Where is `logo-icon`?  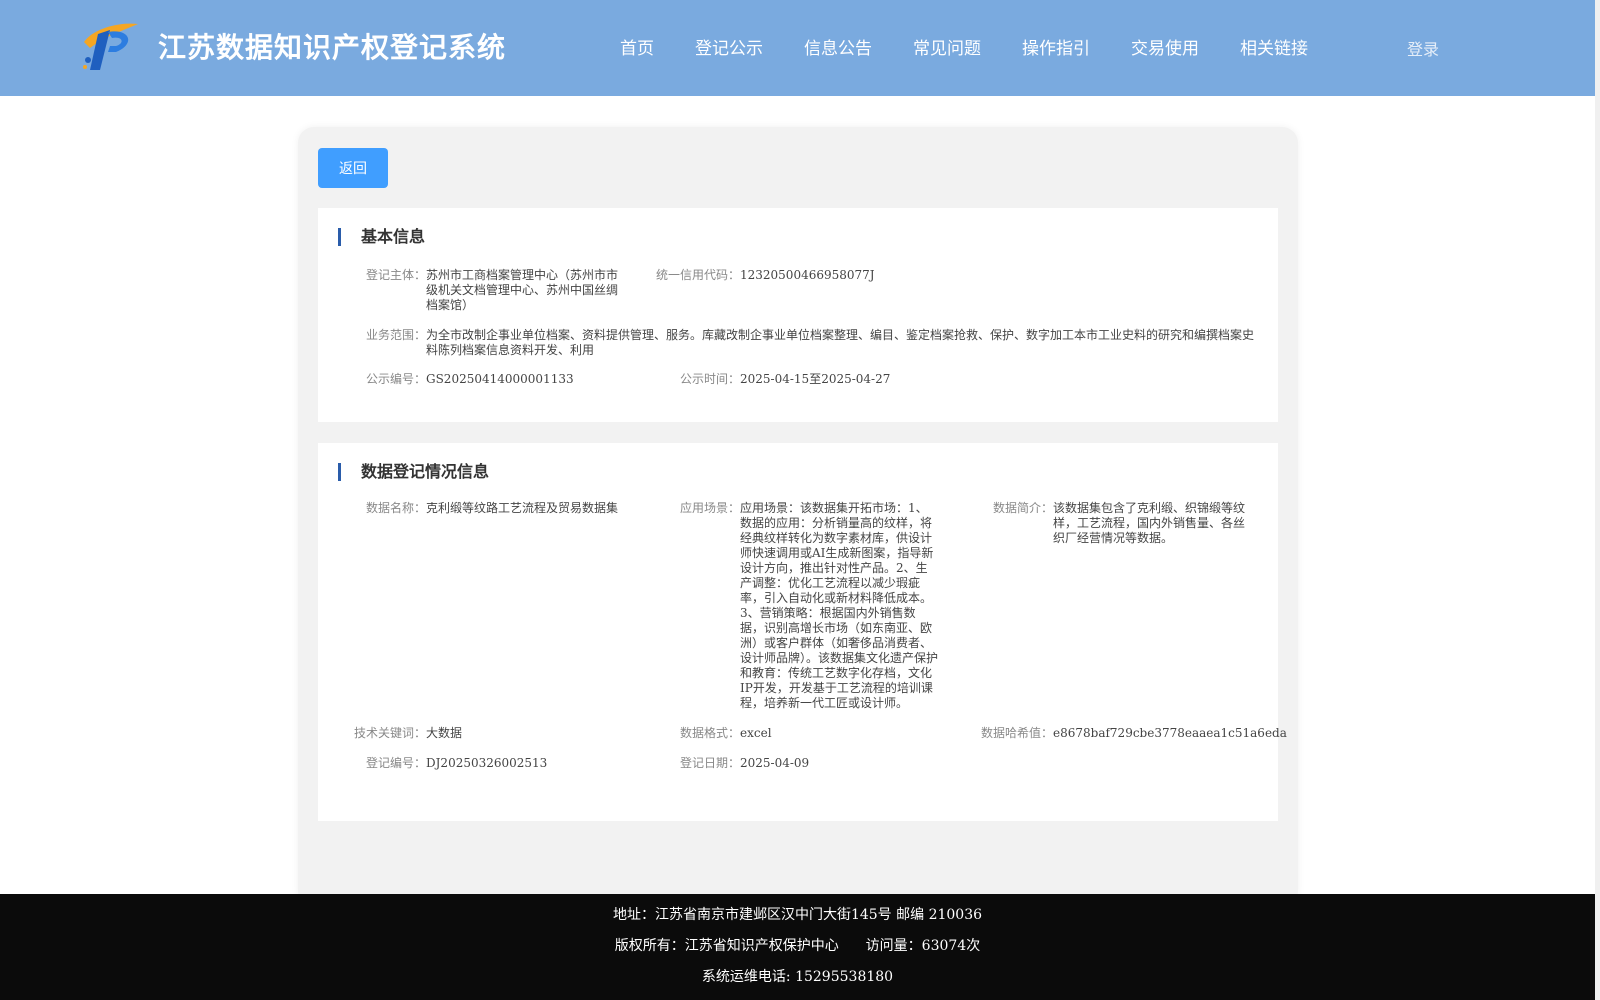
logo-icon is located at coordinates (110, 46).